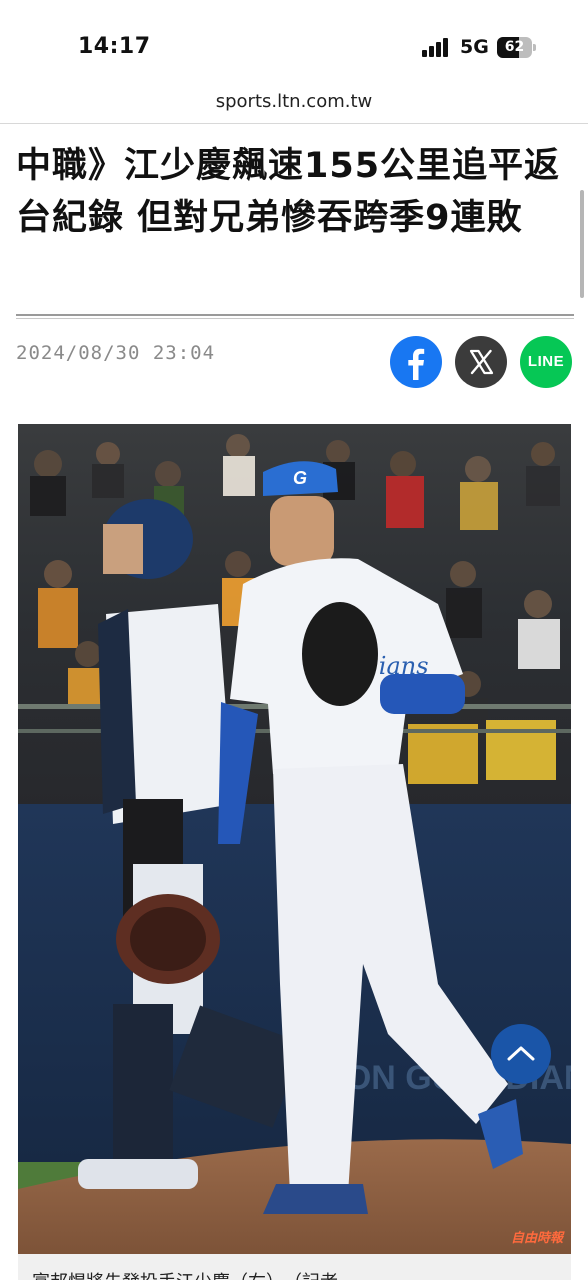  Describe the element at coordinates (114, 46) in the screenshot. I see `status-time: 14:17` at that location.